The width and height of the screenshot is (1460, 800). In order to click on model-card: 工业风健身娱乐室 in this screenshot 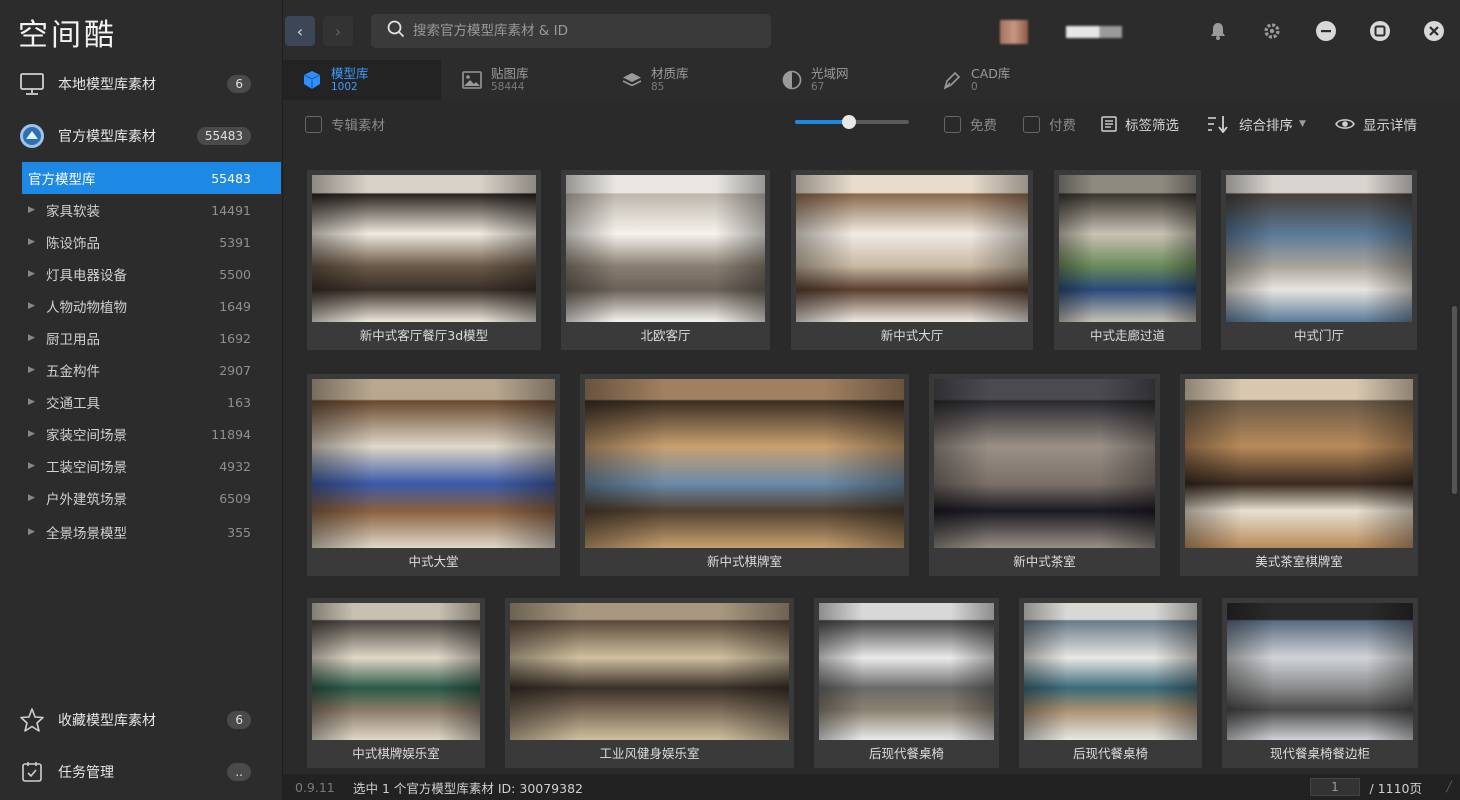, I will do `click(649, 683)`.